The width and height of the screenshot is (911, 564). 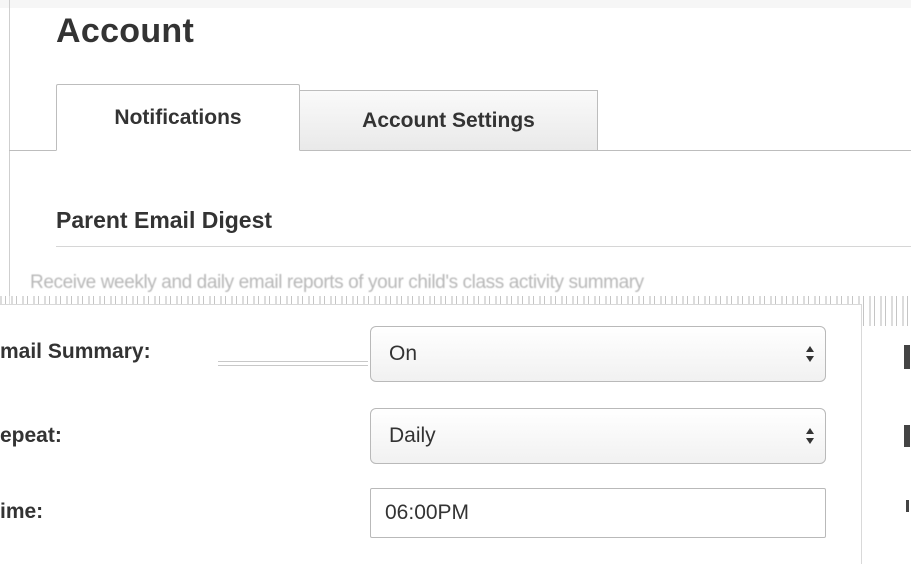 What do you see at coordinates (598, 513) in the screenshot?
I see `time-input: 06:00PM` at bounding box center [598, 513].